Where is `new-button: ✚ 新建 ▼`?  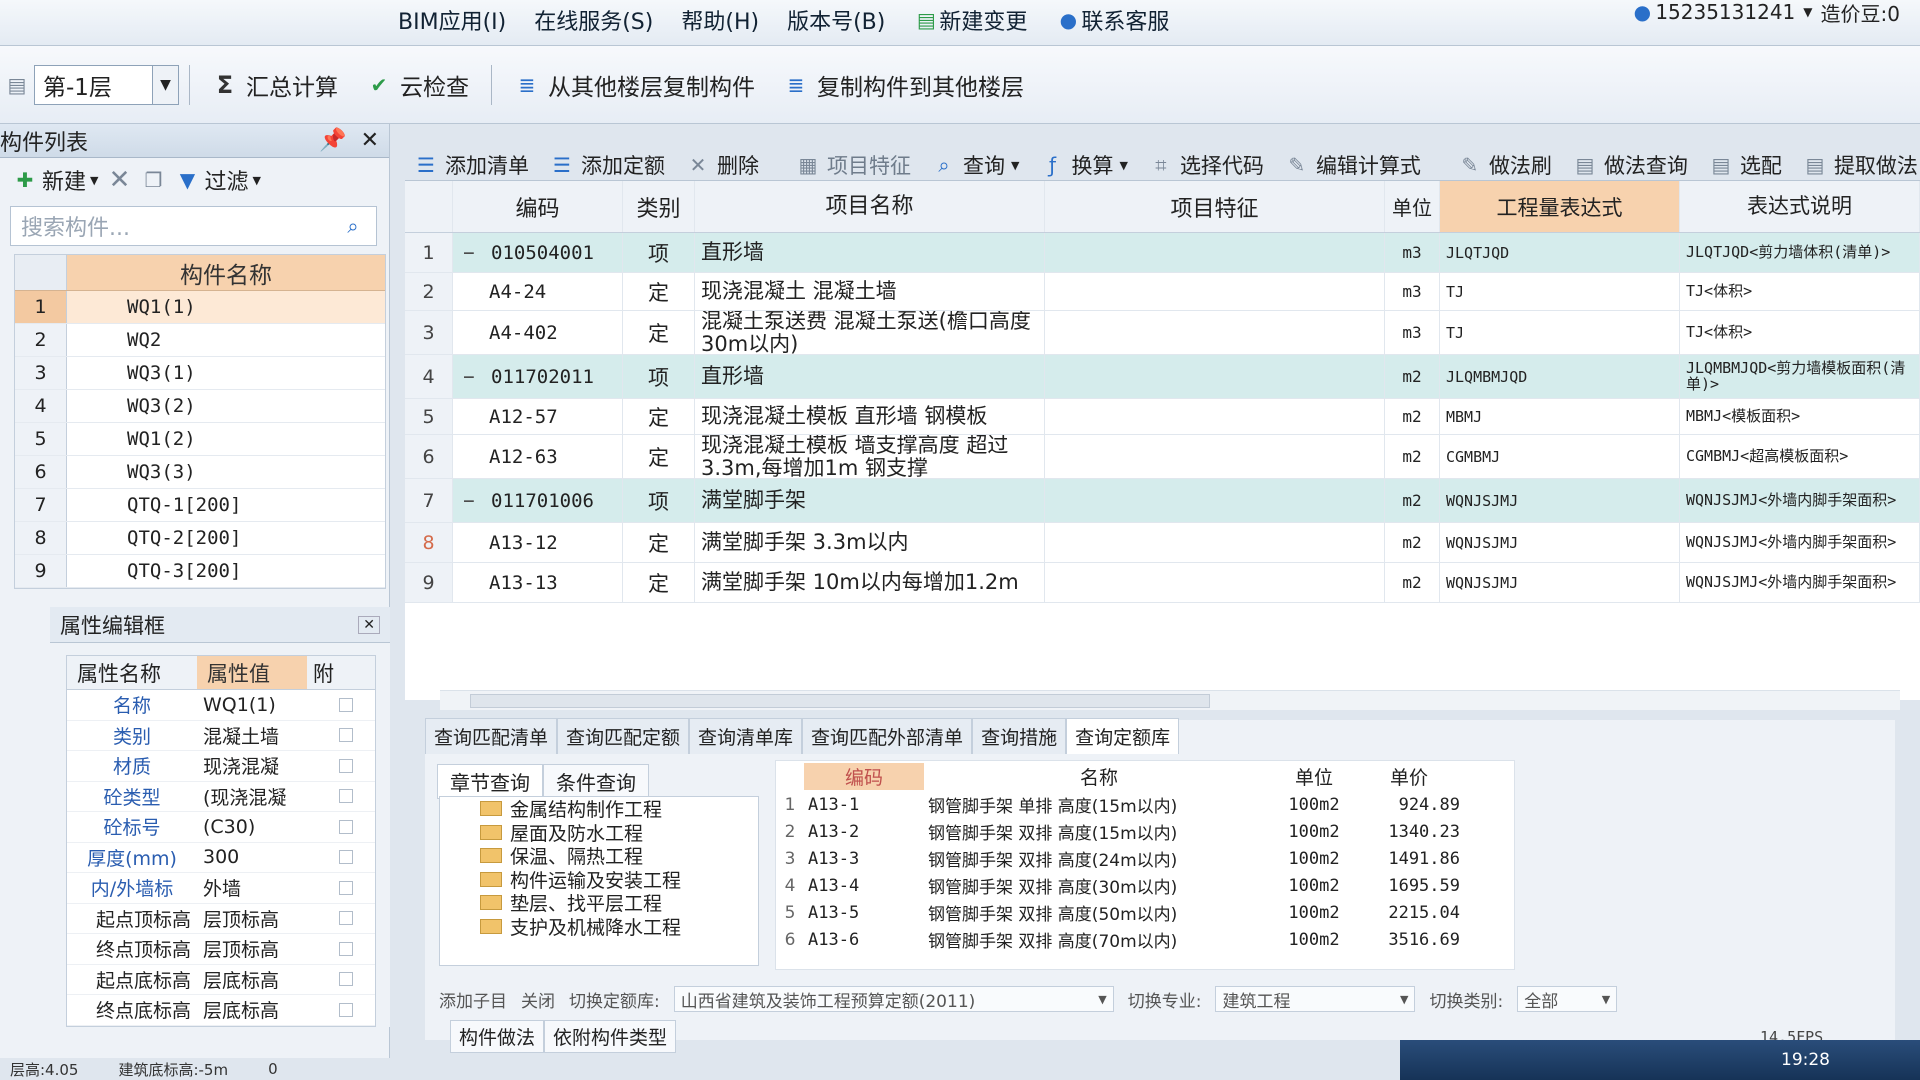
new-button: ✚ 新建 ▼ is located at coordinates (55, 180).